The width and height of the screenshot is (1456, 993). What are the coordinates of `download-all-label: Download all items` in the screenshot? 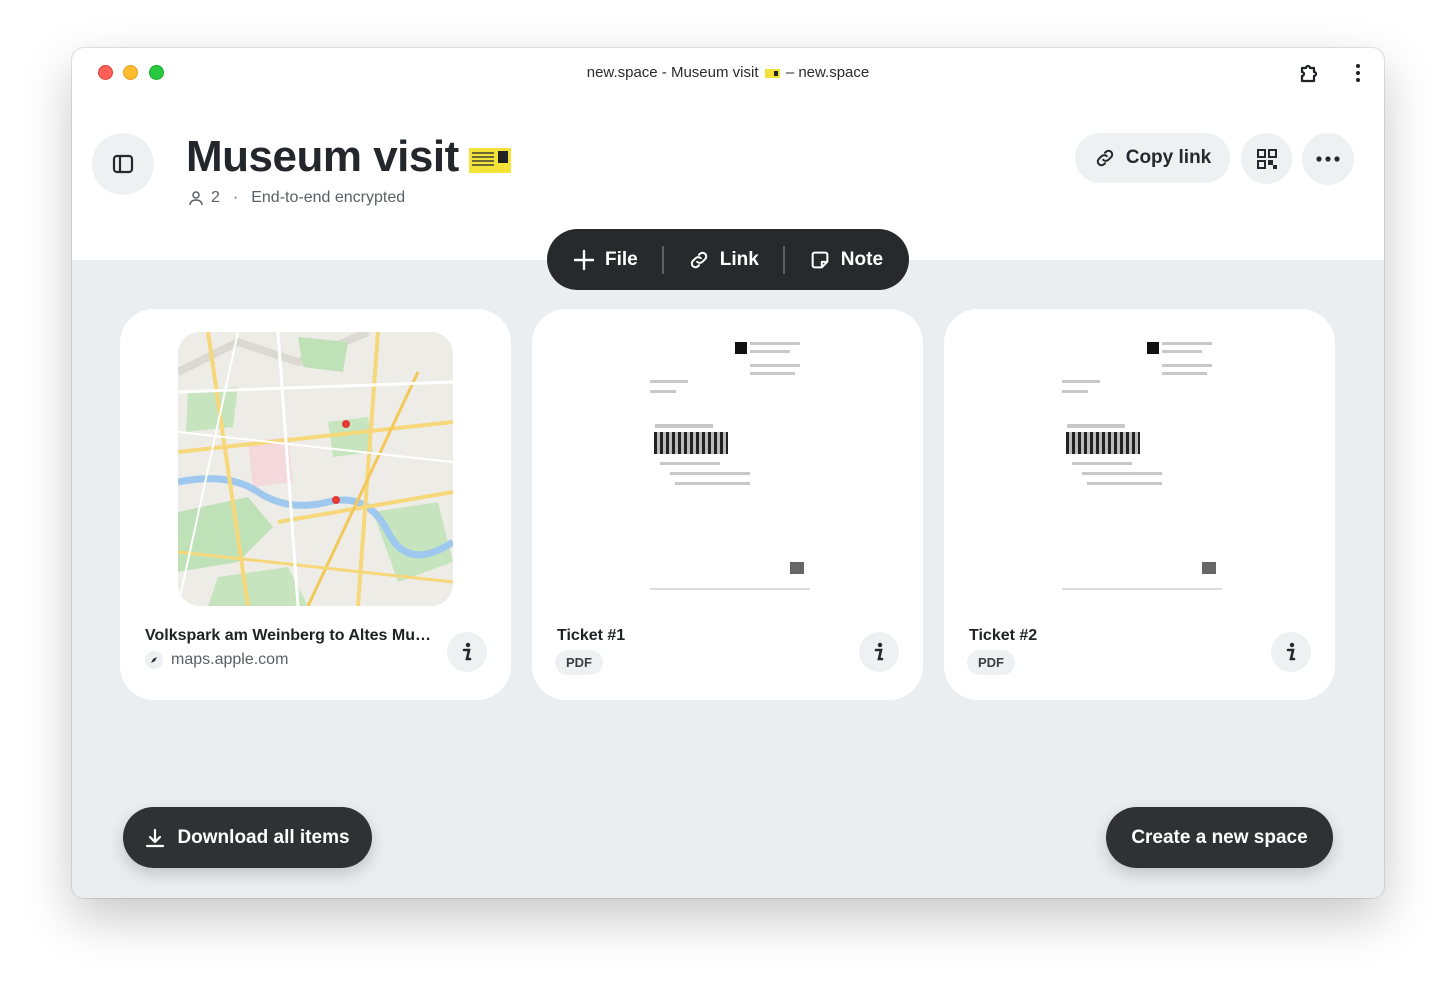 It's located at (263, 837).